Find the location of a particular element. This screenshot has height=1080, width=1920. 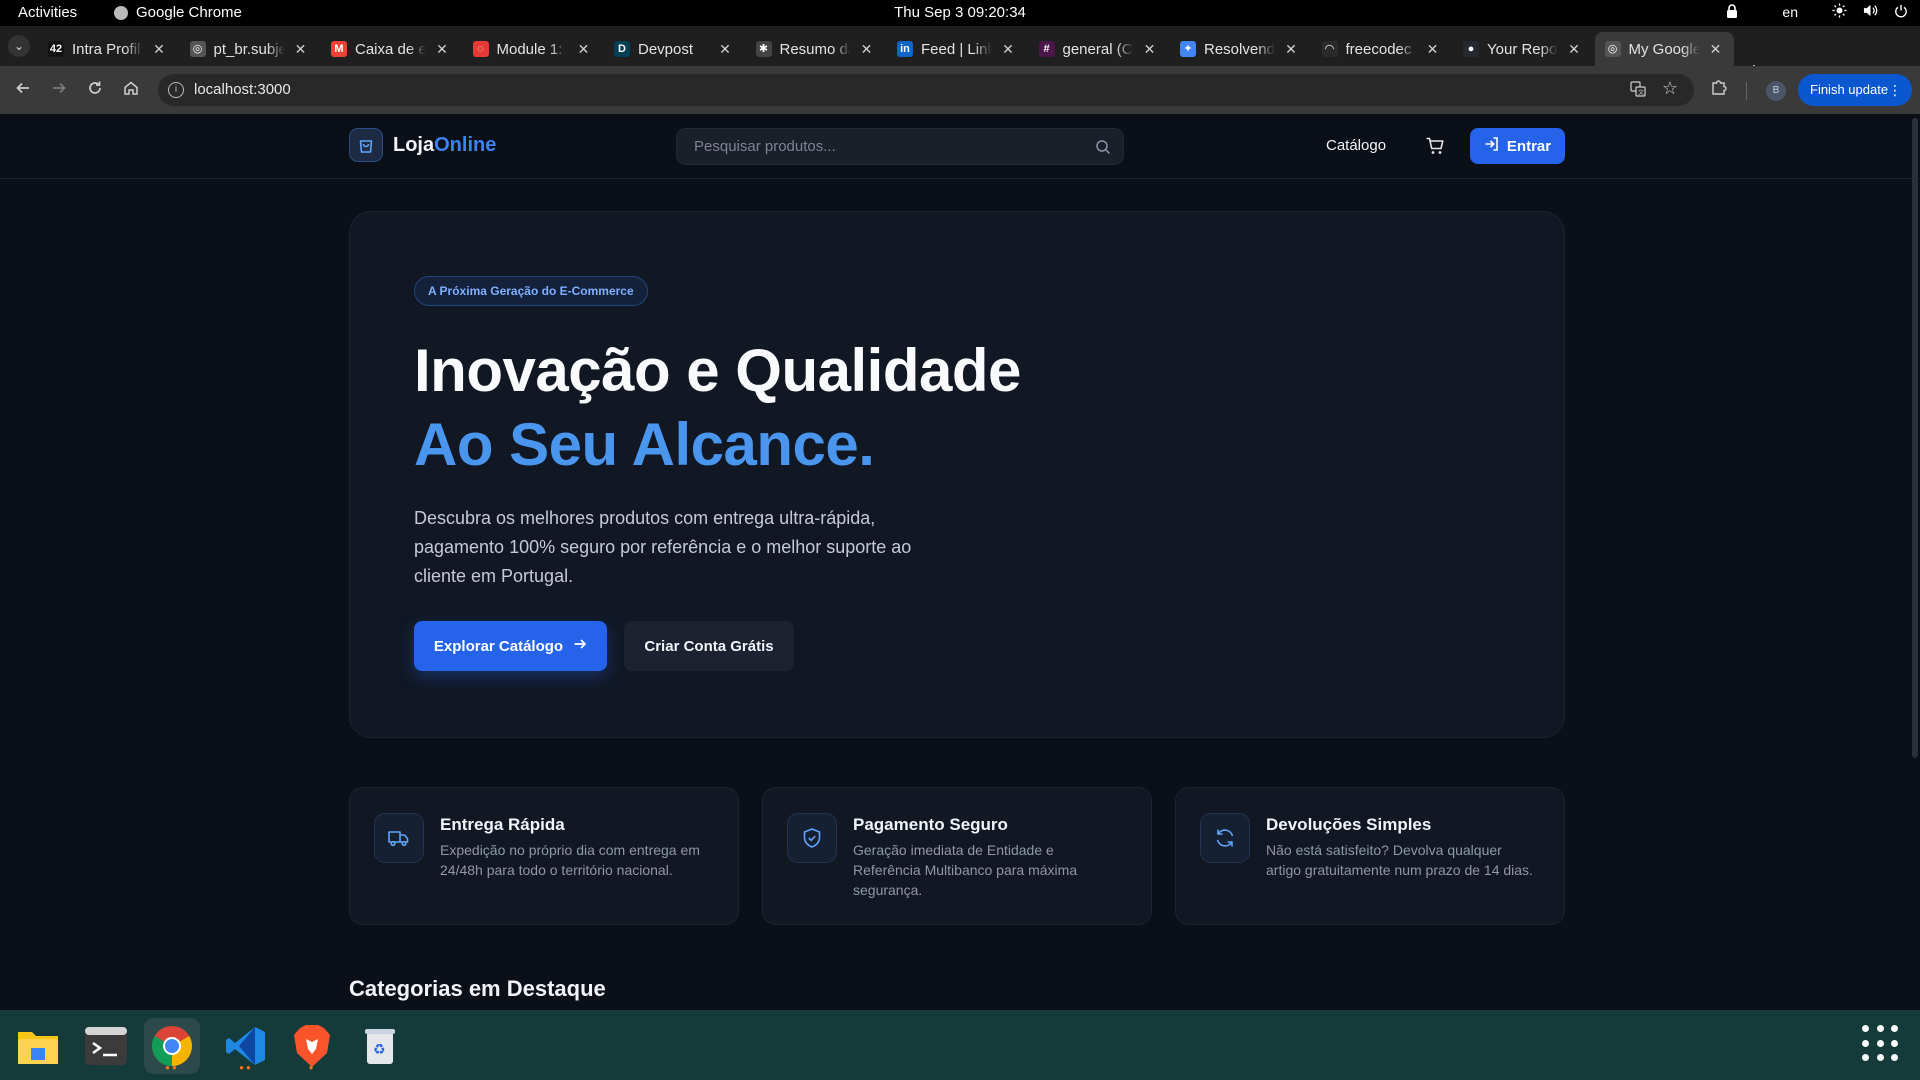

search-input is located at coordinates (900, 146).